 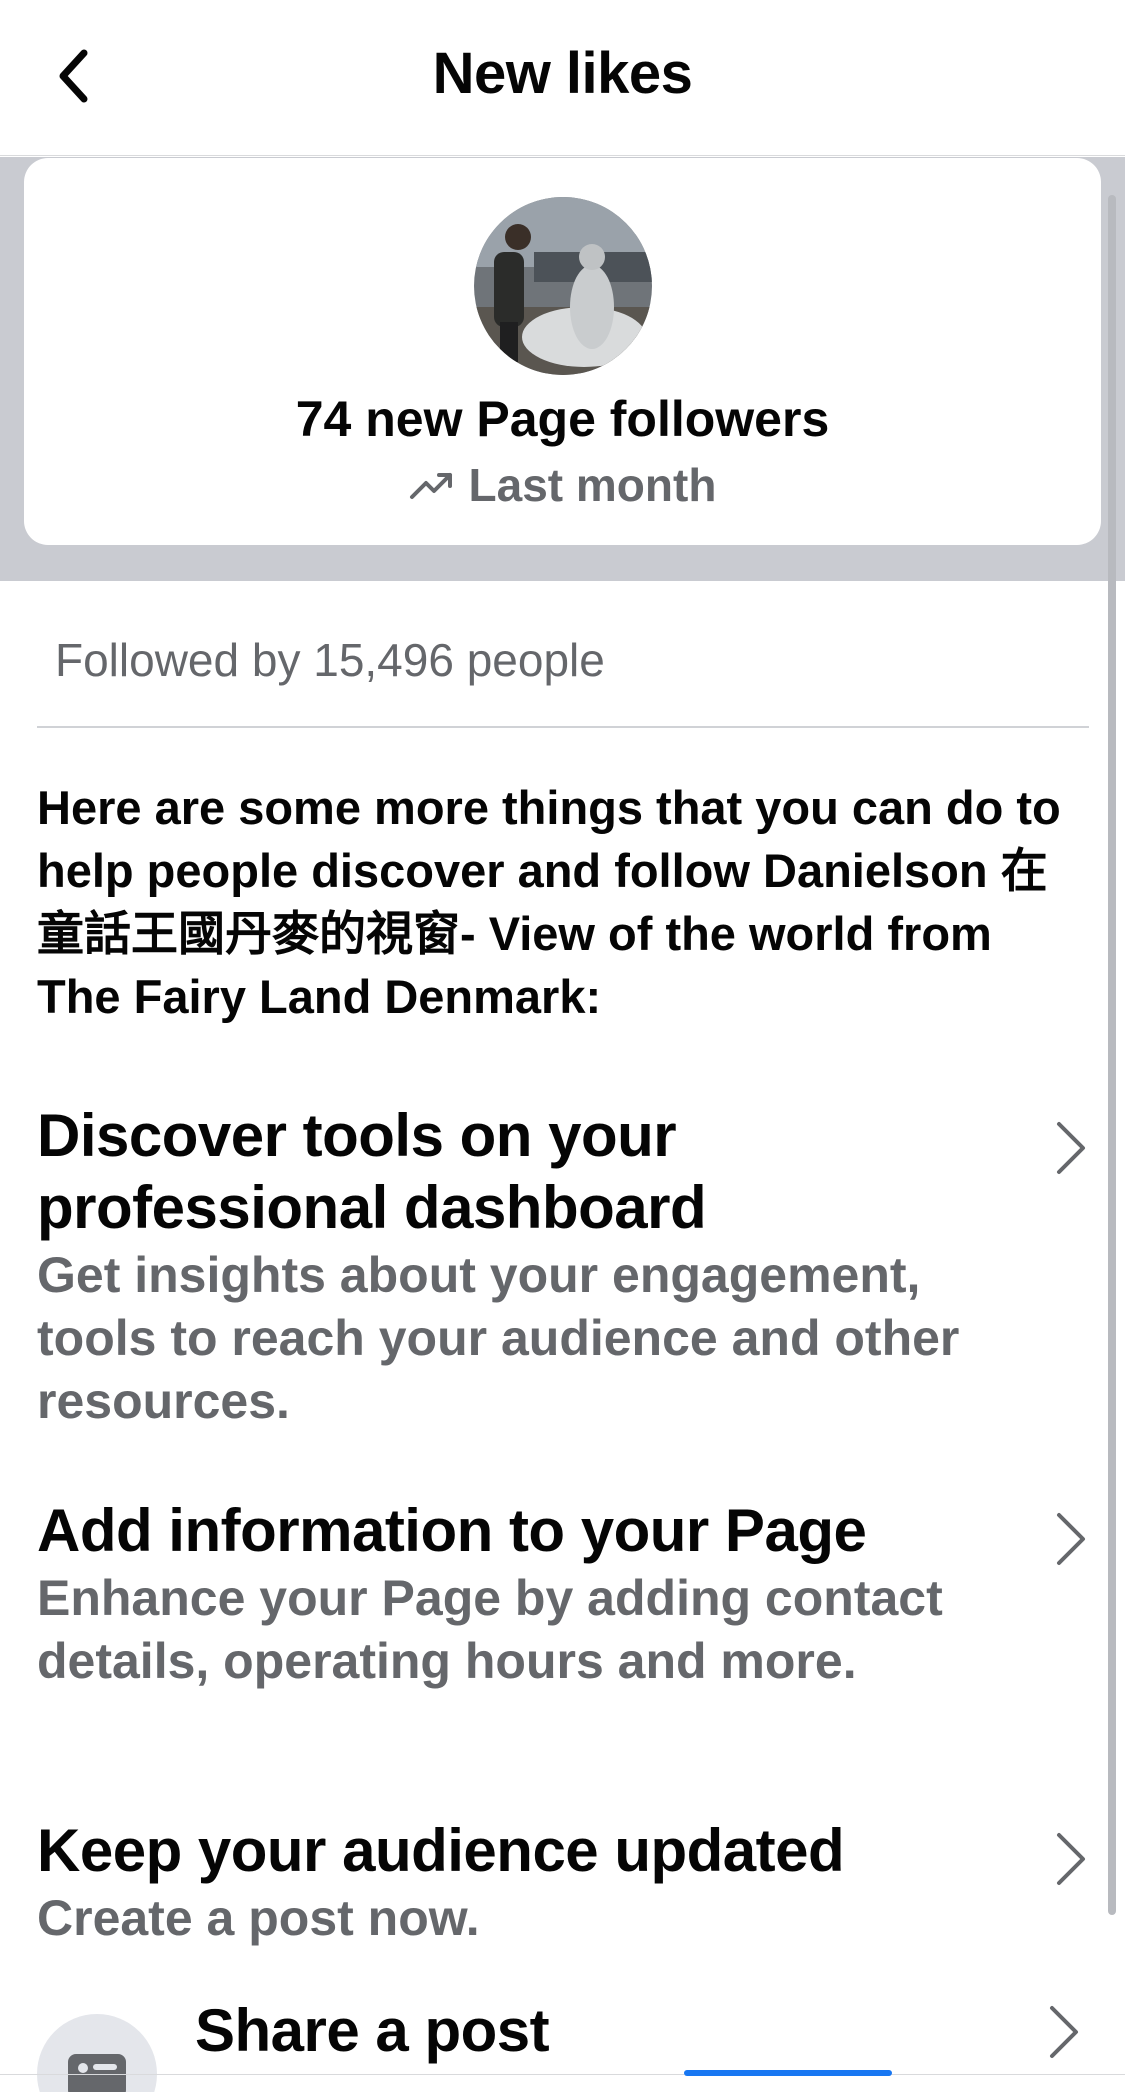 What do you see at coordinates (563, 727) in the screenshot?
I see `divider` at bounding box center [563, 727].